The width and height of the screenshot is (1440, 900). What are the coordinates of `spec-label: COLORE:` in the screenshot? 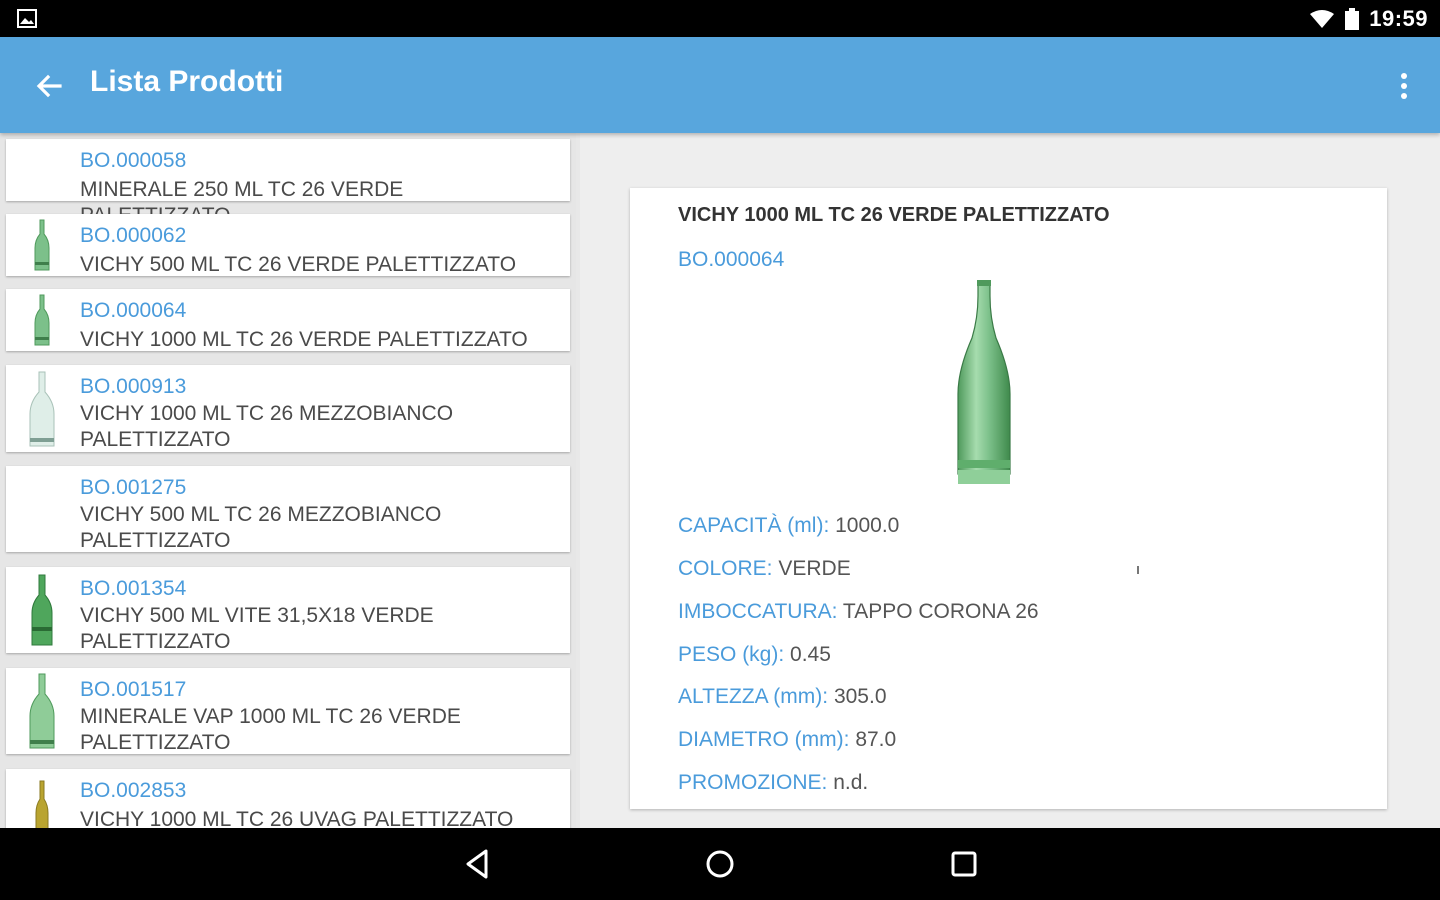 It's located at (725, 568).